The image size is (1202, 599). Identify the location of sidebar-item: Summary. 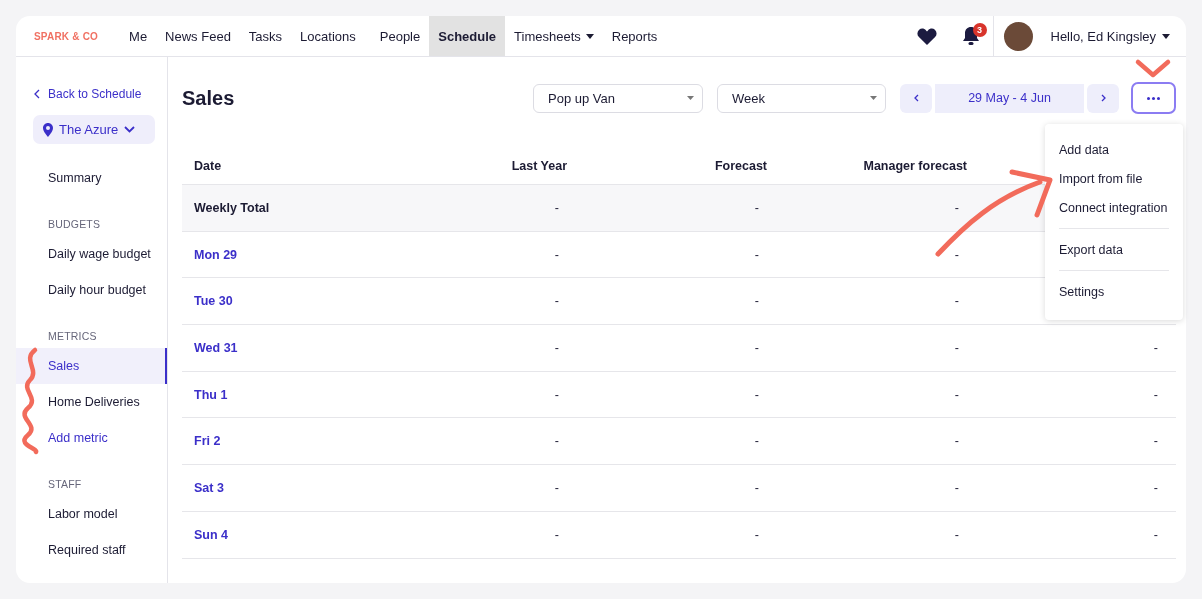
(91, 178).